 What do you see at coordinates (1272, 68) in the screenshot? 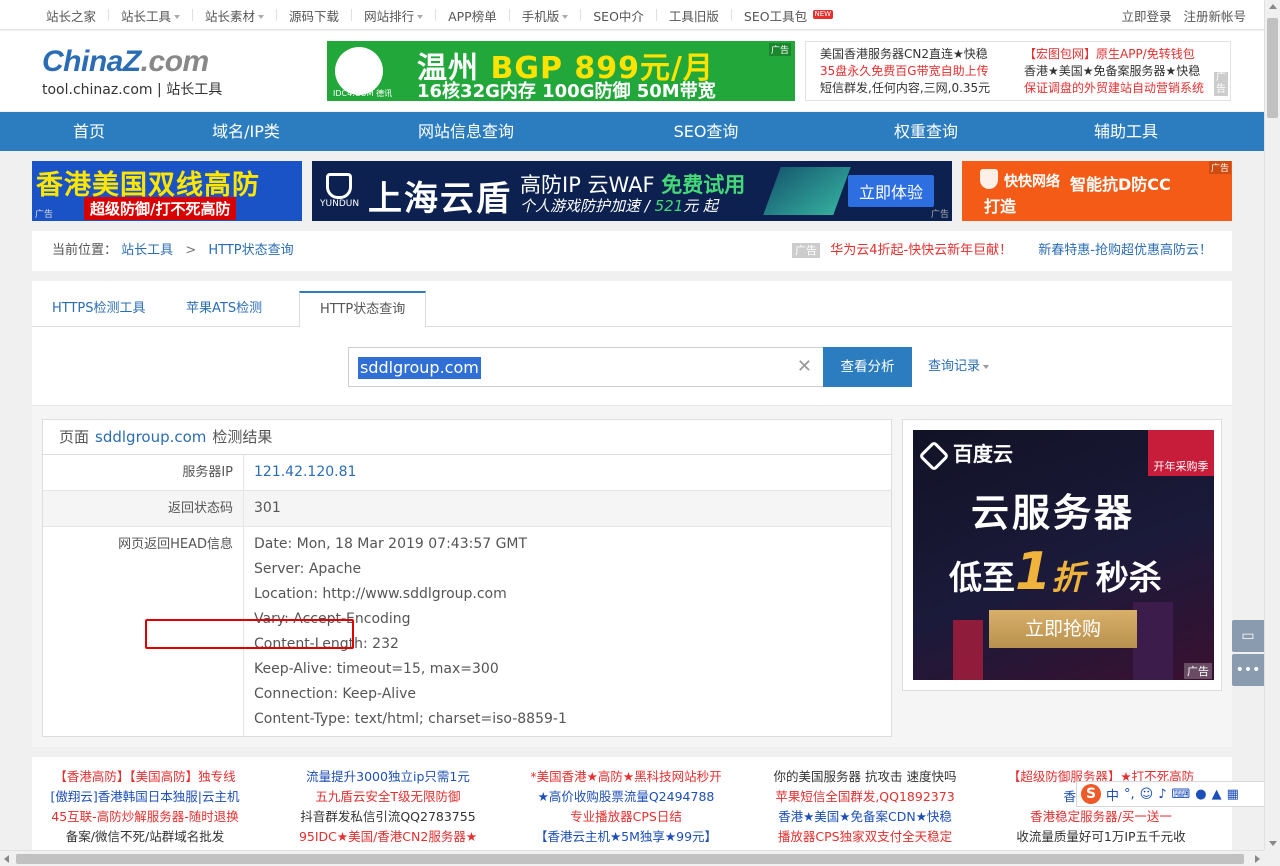
I see `vertical-scroll-thumb` at bounding box center [1272, 68].